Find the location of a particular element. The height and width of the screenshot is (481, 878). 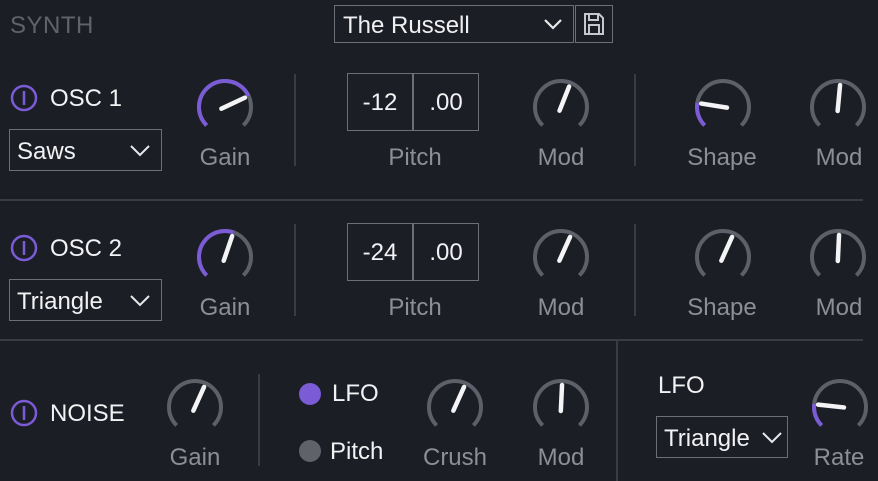

osc2-mod-label: Mod is located at coordinates (561, 307).